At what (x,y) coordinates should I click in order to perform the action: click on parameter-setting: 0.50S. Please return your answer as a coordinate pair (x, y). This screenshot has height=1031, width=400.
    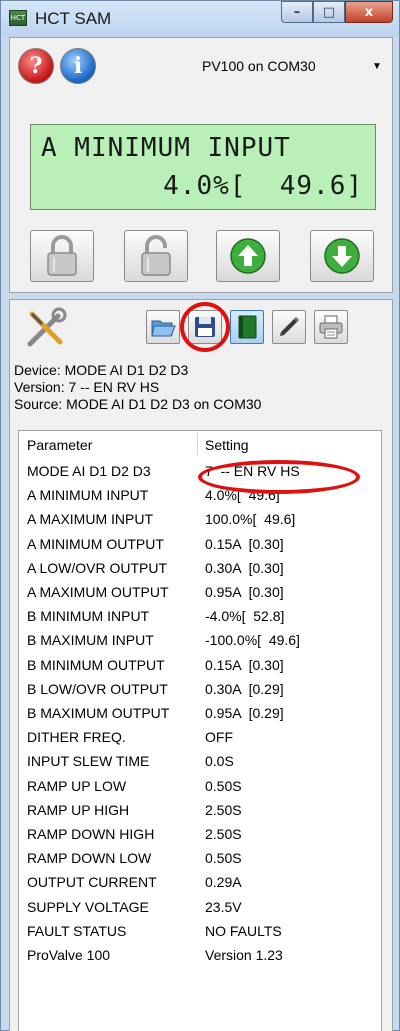
    Looking at the image, I should click on (223, 785).